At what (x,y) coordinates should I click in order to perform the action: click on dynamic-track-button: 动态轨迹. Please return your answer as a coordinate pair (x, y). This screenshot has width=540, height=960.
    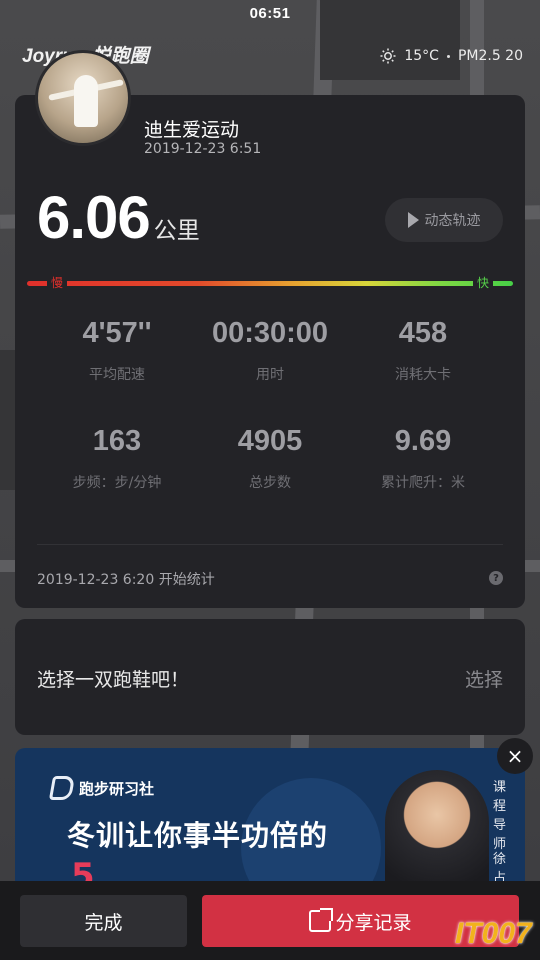
    Looking at the image, I should click on (444, 220).